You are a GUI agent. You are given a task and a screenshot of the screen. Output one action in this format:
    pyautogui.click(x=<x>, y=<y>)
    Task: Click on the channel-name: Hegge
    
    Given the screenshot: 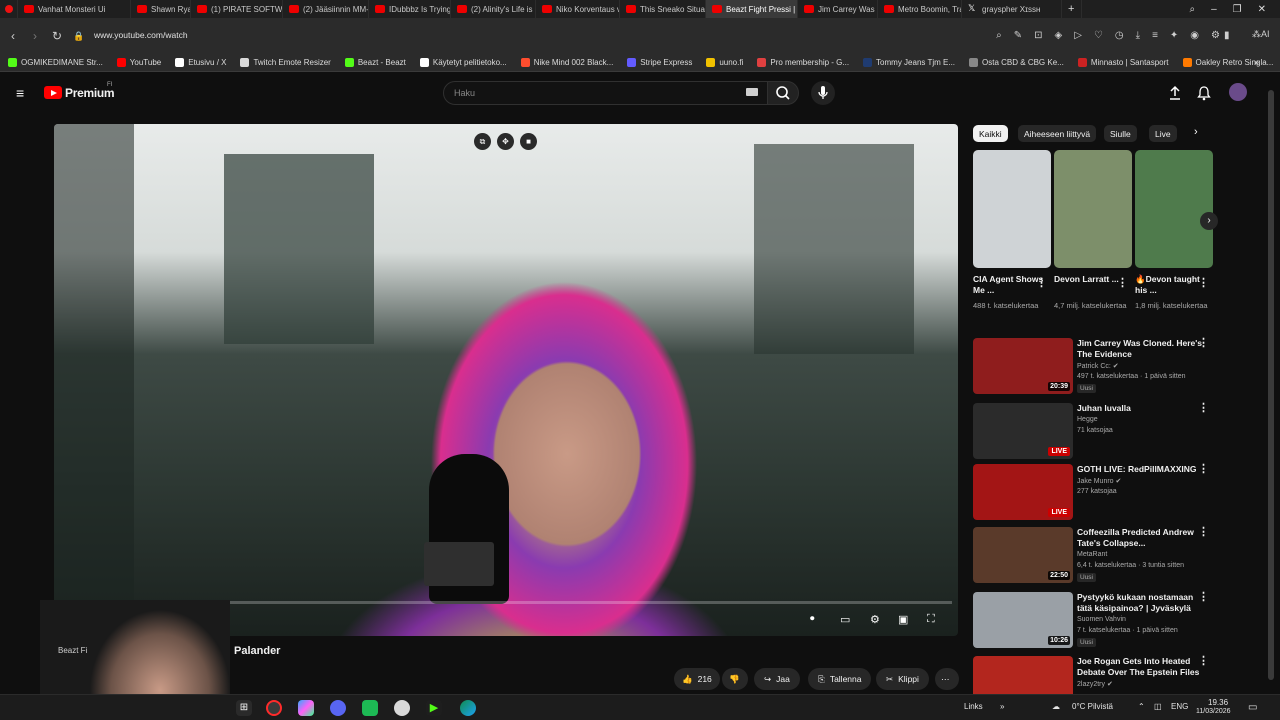 What is the action you would take?
    pyautogui.click(x=1087, y=419)
    